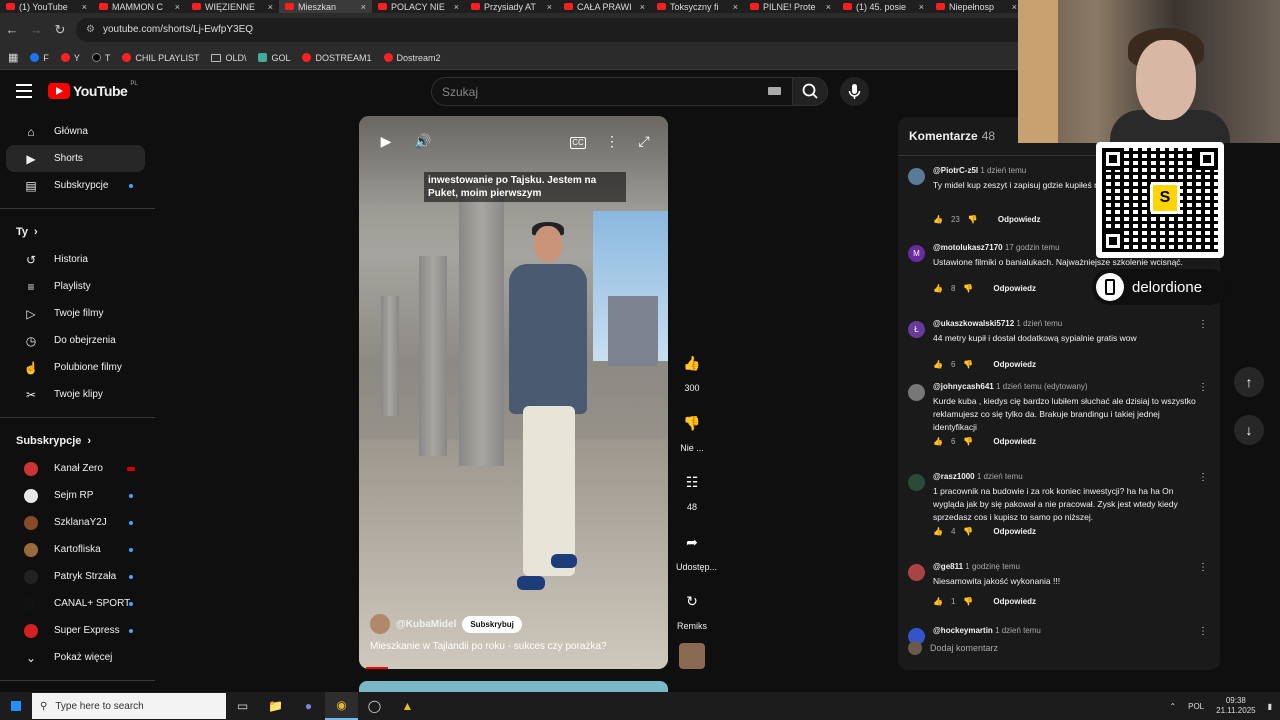  What do you see at coordinates (75, 394) in the screenshot?
I see `sidebar-item: ✂ Twoje klipy` at bounding box center [75, 394].